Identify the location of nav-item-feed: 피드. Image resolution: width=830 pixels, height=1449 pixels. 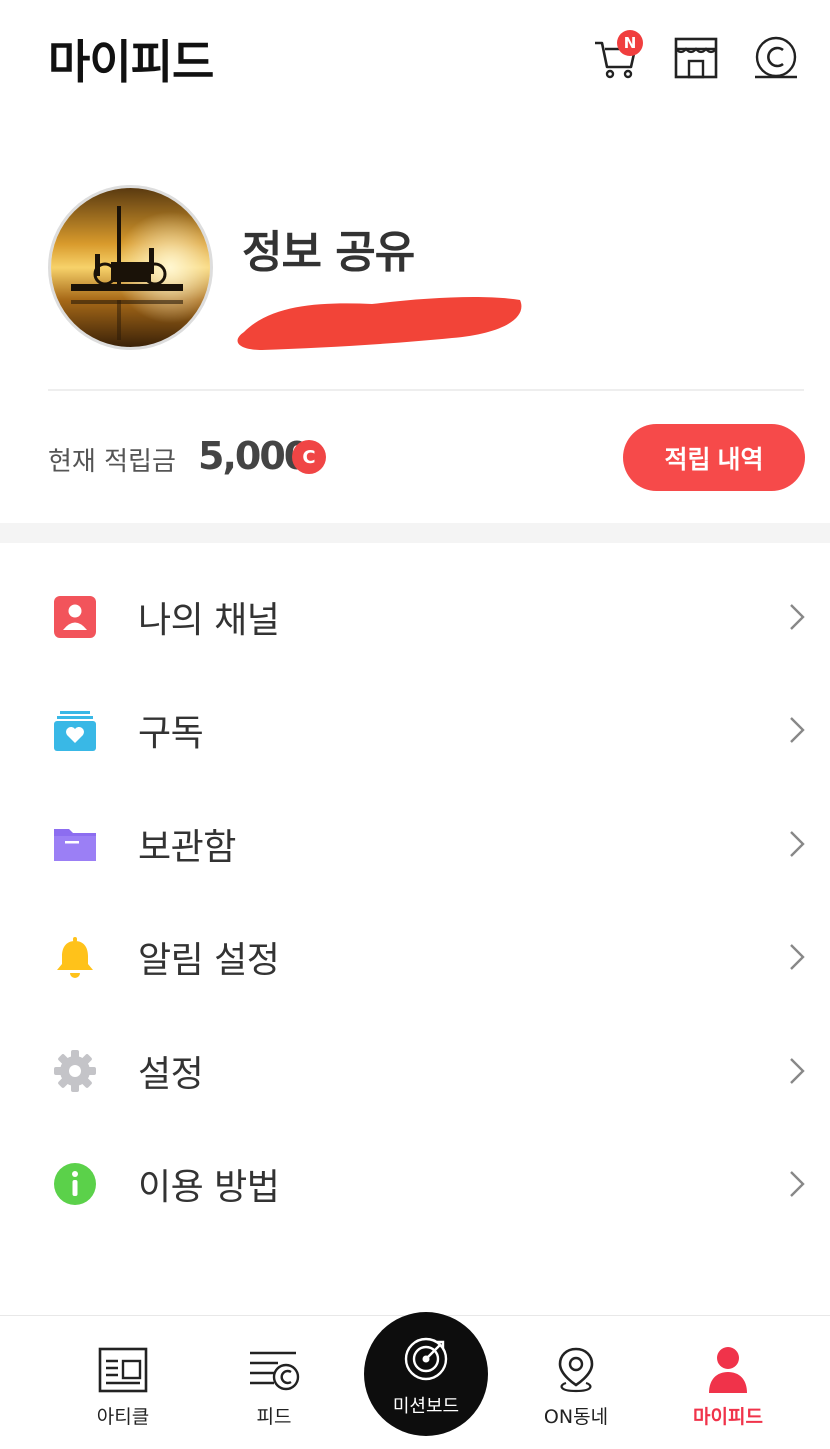
(274, 1382).